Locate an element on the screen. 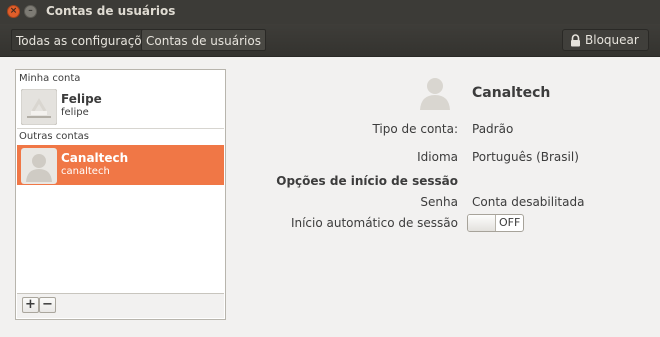 This screenshot has height=337, width=660. window-title: Contas de usuários is located at coordinates (111, 11).